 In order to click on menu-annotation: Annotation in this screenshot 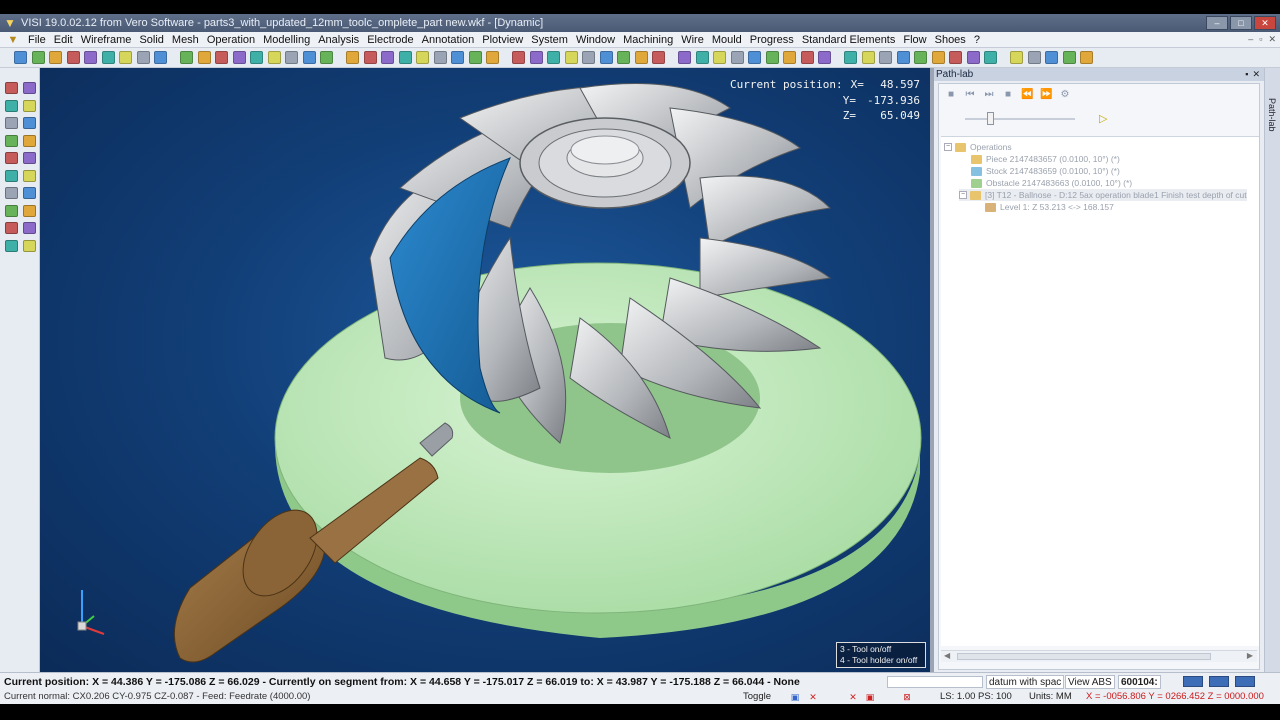, I will do `click(448, 40)`.